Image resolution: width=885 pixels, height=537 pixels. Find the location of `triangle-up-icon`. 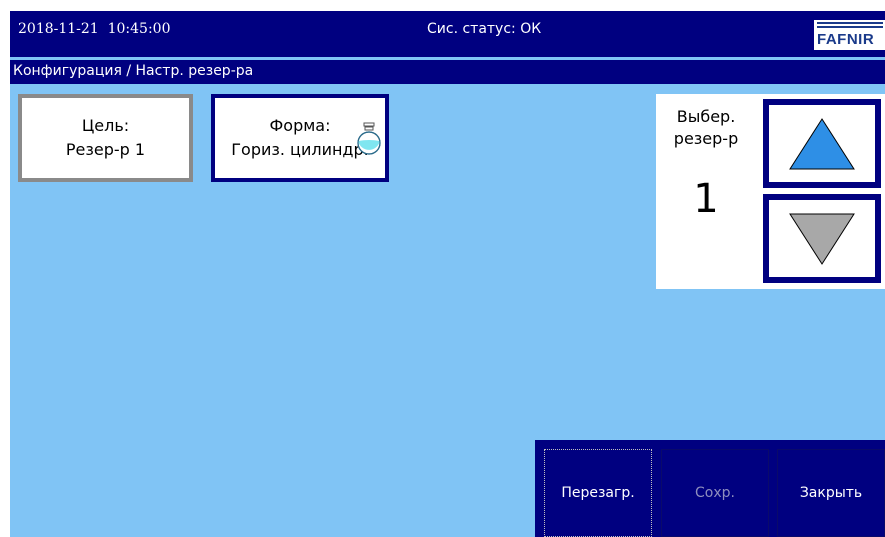

triangle-up-icon is located at coordinates (822, 143).